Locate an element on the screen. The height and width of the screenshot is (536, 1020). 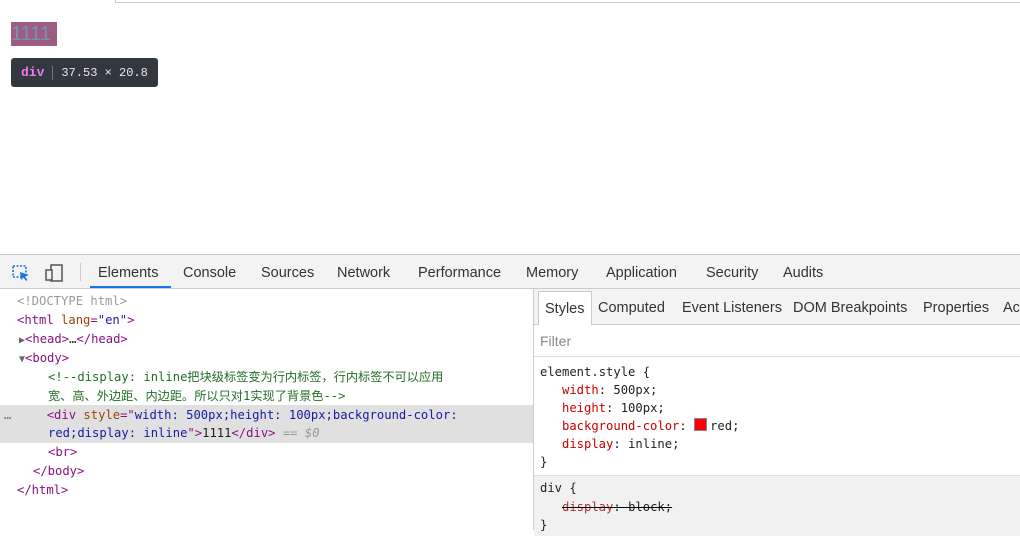
dom-doctype: <!DOCTYPE html> is located at coordinates (275, 301).